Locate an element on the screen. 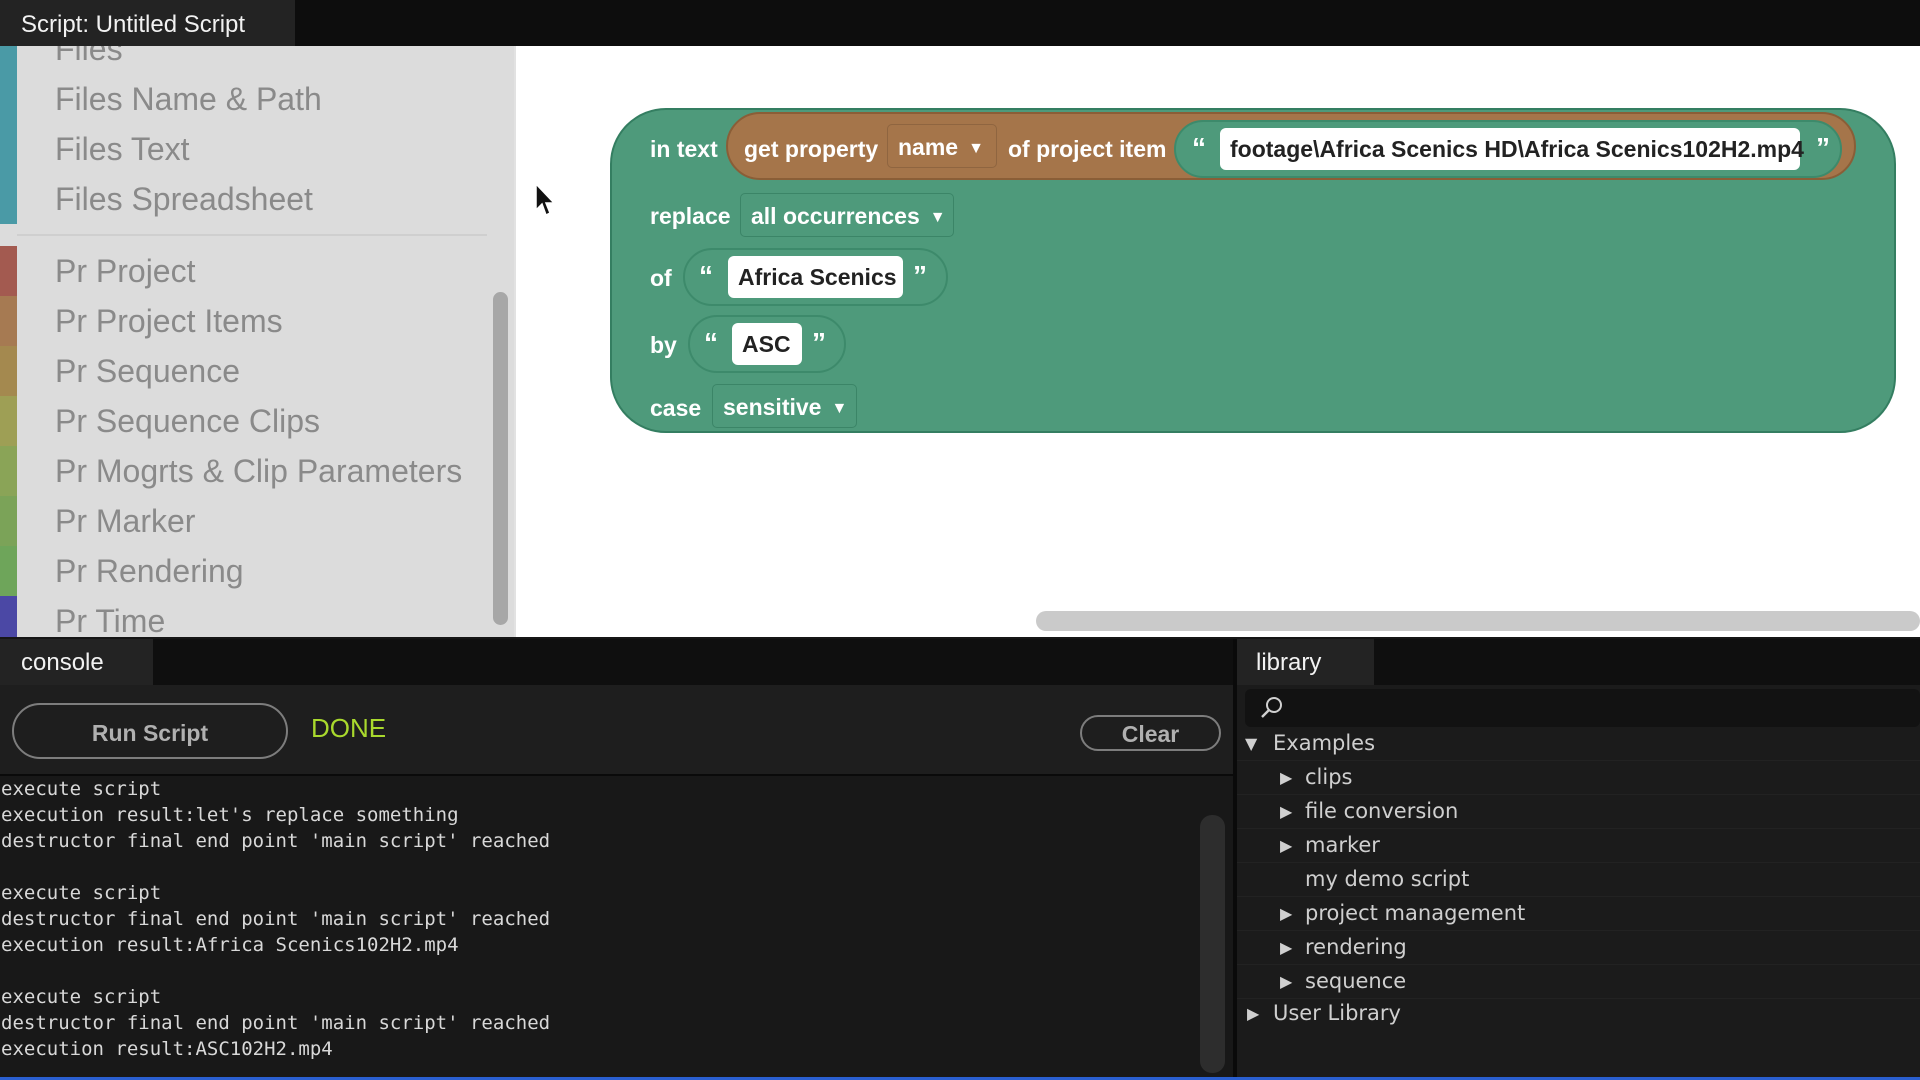 The width and height of the screenshot is (1920, 1080). tab-console-label: console is located at coordinates (62, 662).